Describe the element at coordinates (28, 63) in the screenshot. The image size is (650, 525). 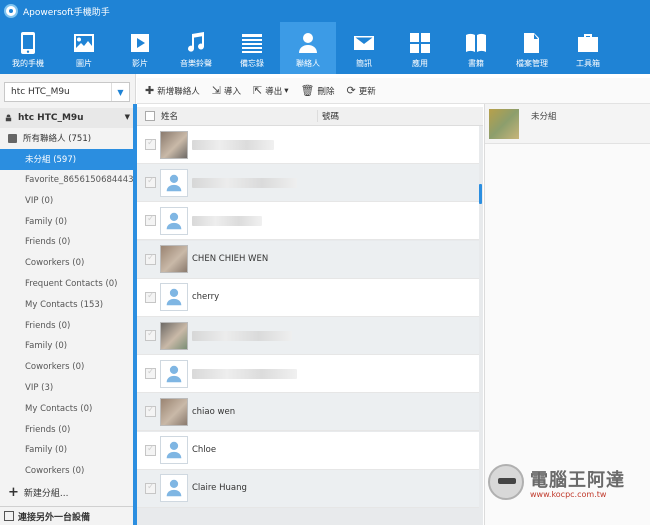
I see `nav-label: 我的手機` at that location.